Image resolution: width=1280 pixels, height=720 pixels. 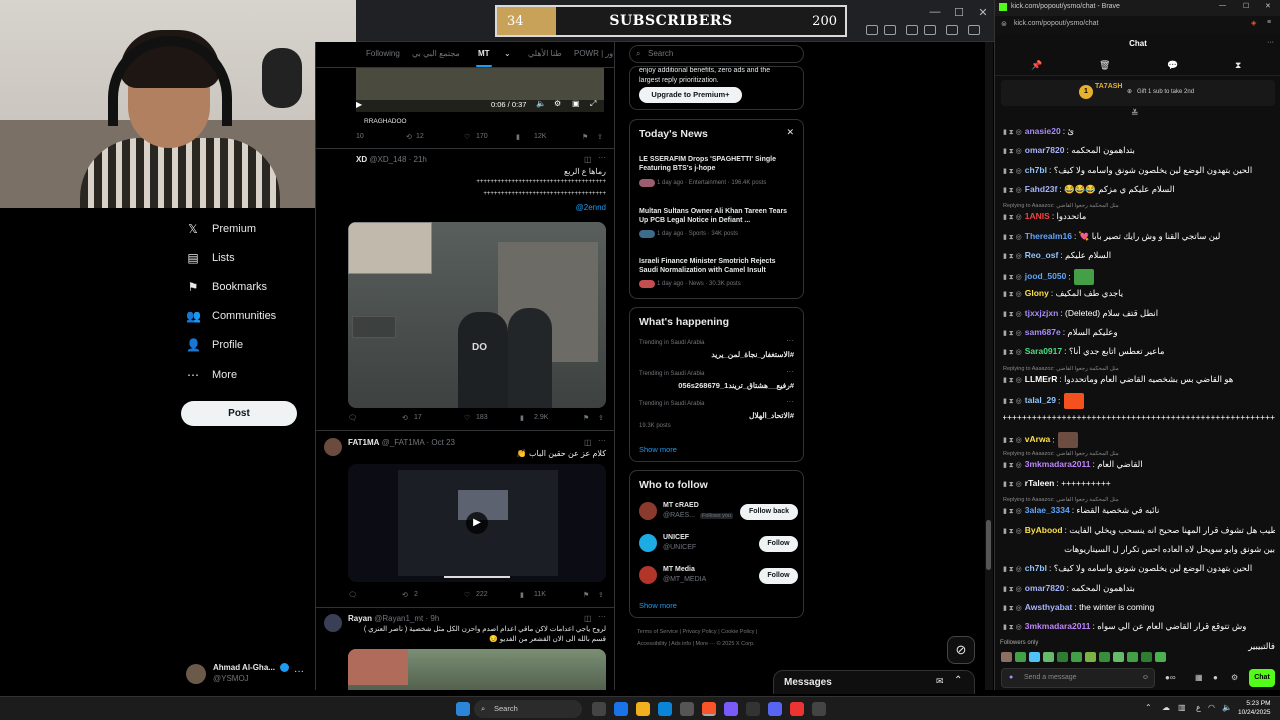 What do you see at coordinates (1139, 216) in the screenshot?
I see `chat-message: ▮ ⧗ ◎ 1ANIS: ماتحددوا` at bounding box center [1139, 216].